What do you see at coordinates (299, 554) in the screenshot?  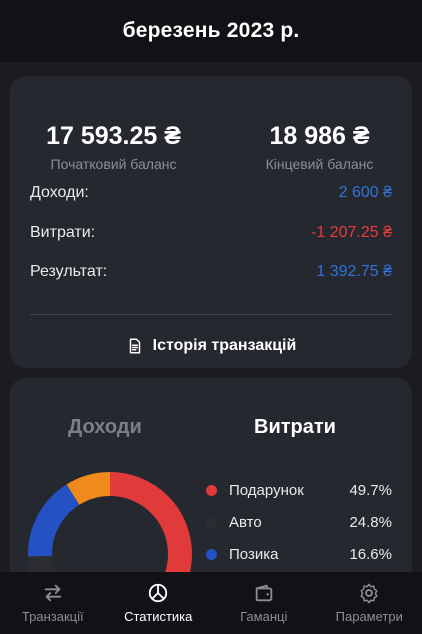 I see `legend-item-loan: Позика 16.6%` at bounding box center [299, 554].